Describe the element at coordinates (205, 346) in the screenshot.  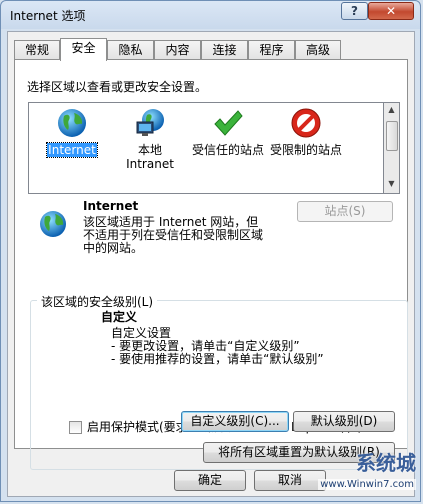
I see `custom-line-2: - 要更改设置，请单击“自定义级别”` at that location.